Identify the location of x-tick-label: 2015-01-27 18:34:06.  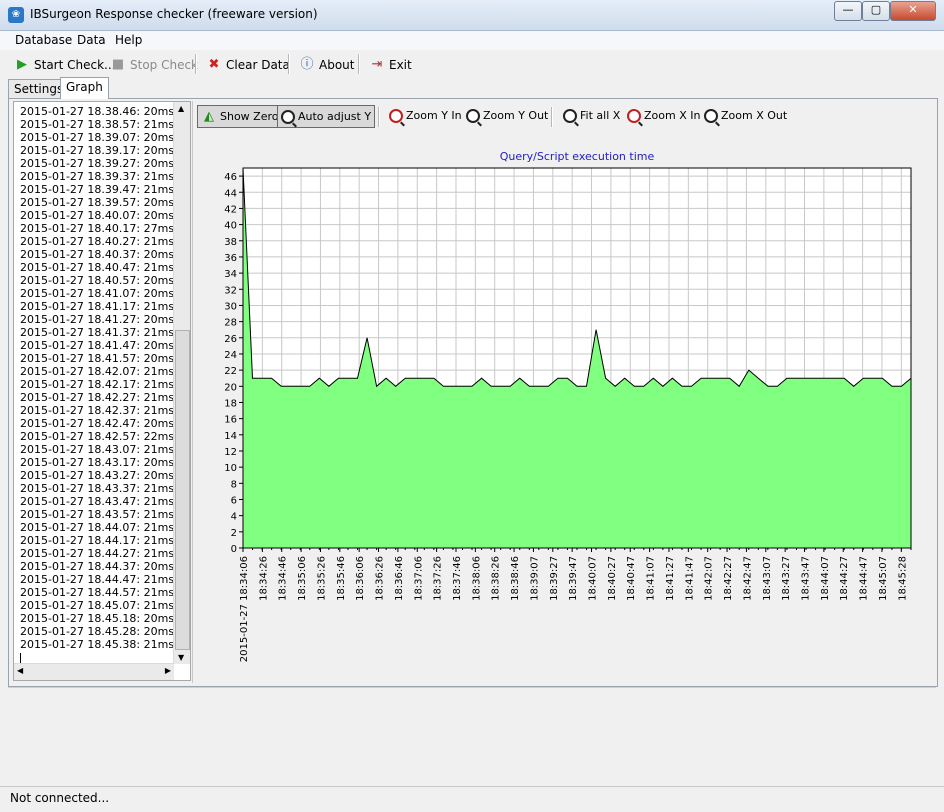
(244, 609).